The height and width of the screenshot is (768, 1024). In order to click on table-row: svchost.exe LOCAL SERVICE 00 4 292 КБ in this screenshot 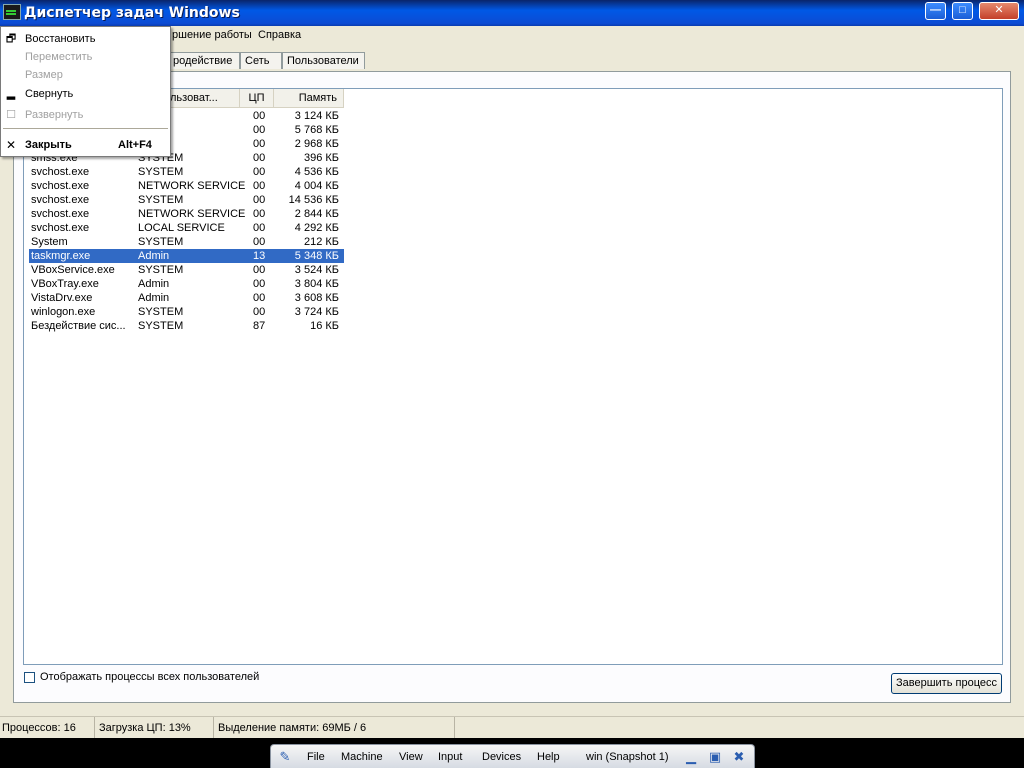, I will do `click(186, 228)`.